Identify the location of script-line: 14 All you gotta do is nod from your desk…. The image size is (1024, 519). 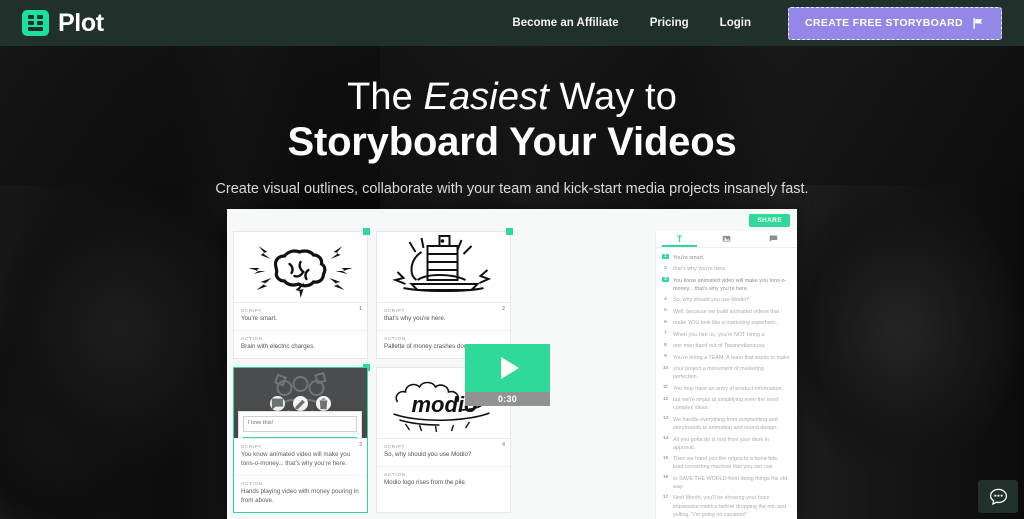
(726, 444).